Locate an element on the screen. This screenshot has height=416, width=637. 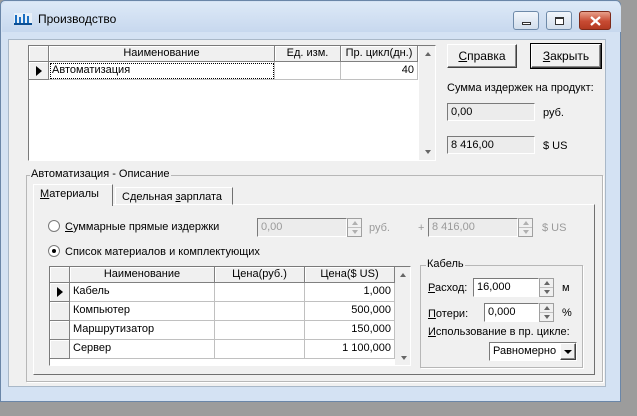
usage-select: Равномерно is located at coordinates (533, 351).